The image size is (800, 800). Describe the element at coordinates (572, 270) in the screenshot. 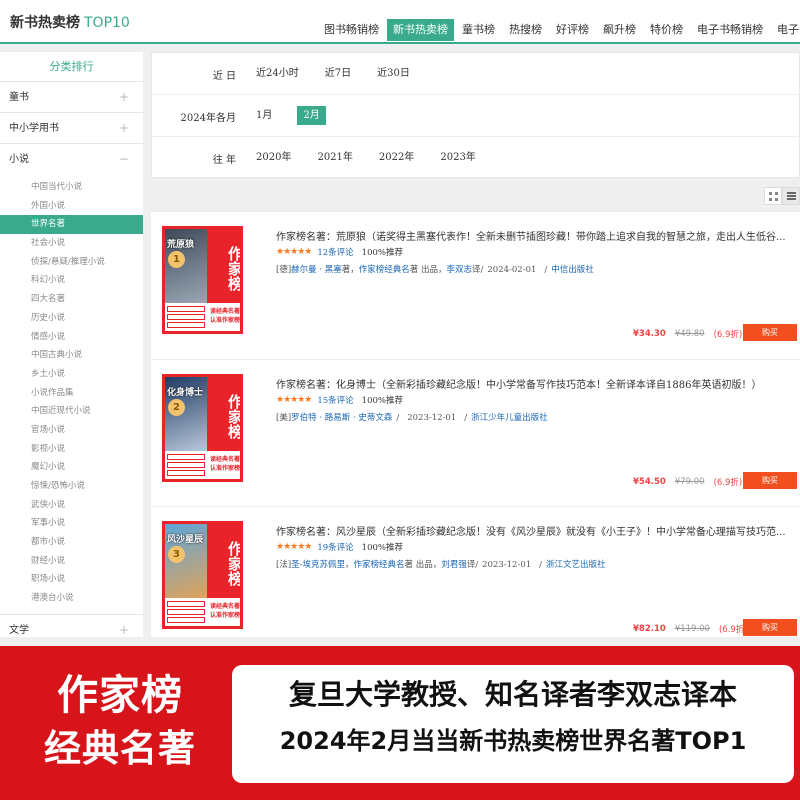

I see `press-link: 中信出版社` at that location.